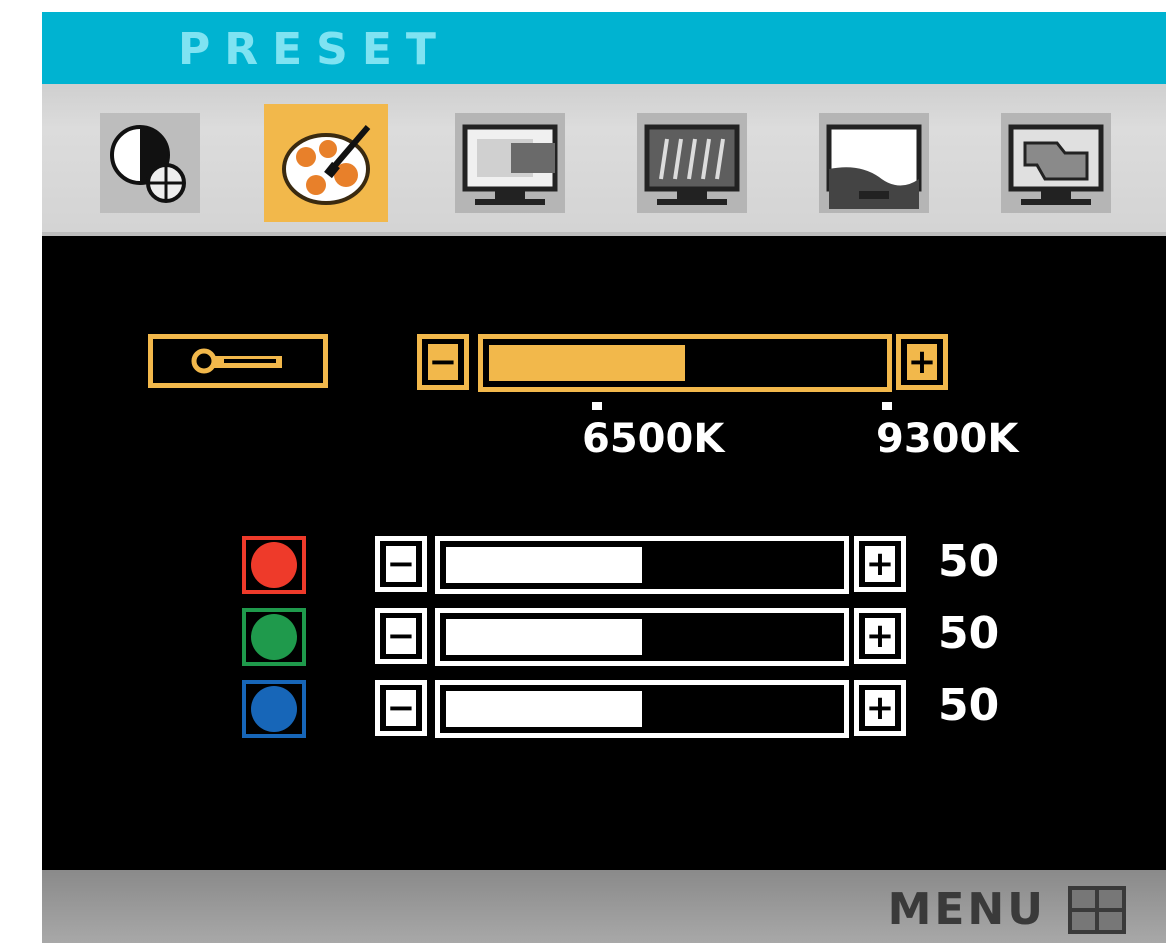  I want to click on red-increase-button: +, so click(880, 564).